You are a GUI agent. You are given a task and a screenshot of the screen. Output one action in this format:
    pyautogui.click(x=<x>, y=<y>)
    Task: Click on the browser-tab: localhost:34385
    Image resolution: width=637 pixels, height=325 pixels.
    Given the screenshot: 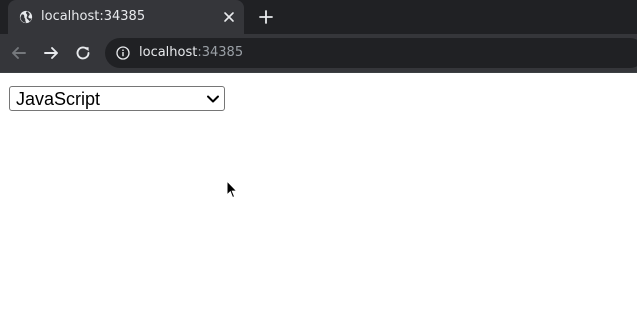 What is the action you would take?
    pyautogui.click(x=126, y=17)
    